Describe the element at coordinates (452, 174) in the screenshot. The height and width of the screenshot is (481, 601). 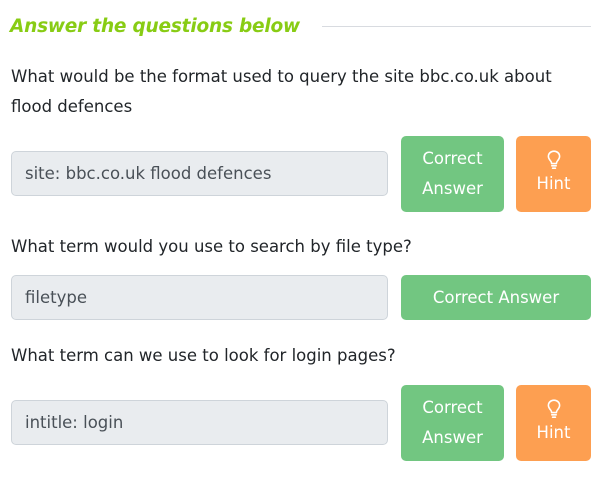
I see `question-1-correct-answer-button: Correct Answer` at that location.